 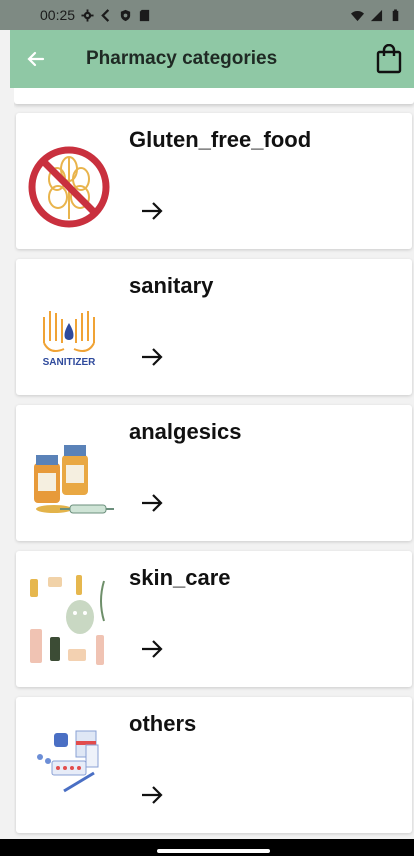 What do you see at coordinates (214, 96) in the screenshot?
I see `list-item-partial` at bounding box center [214, 96].